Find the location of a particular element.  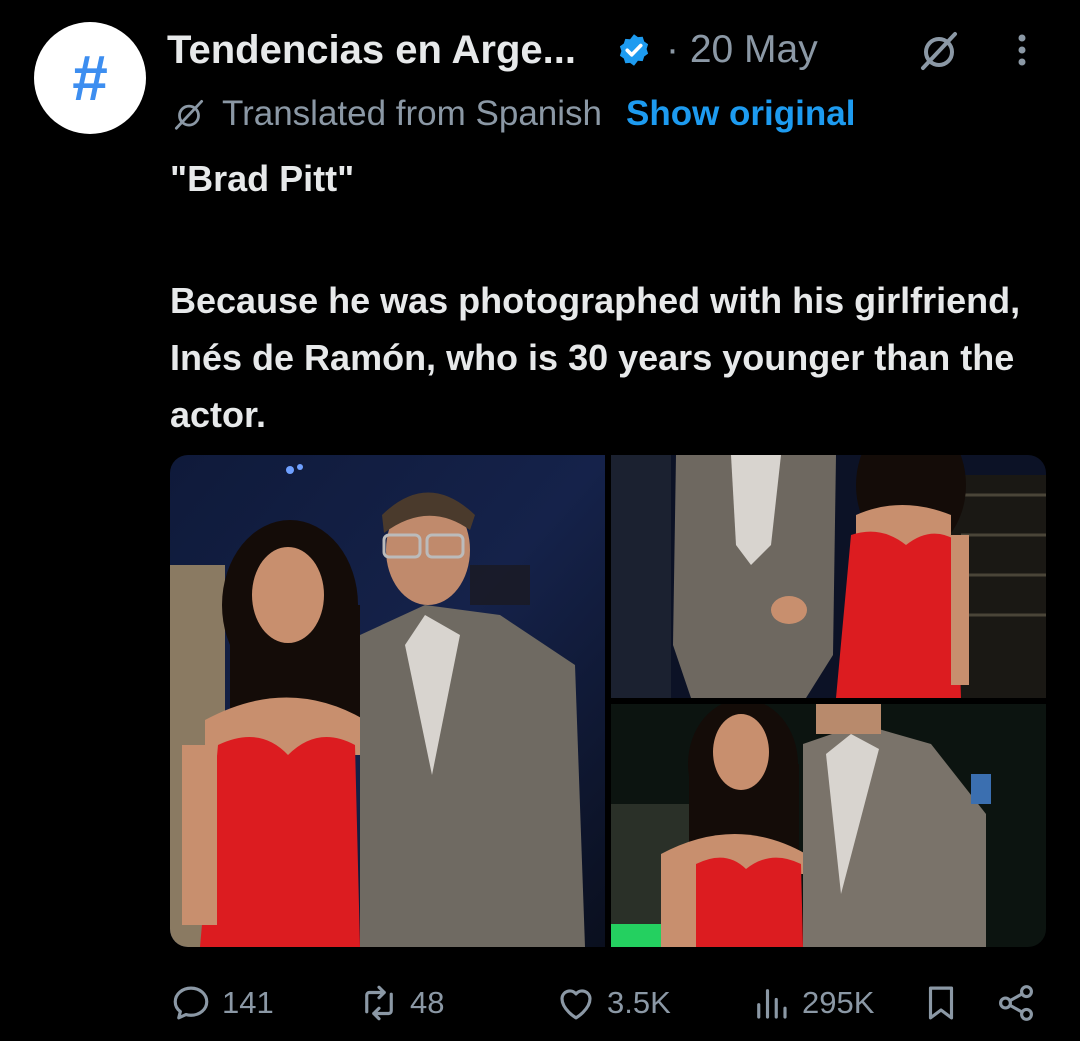

views-button: 295K is located at coordinates (812, 1003).